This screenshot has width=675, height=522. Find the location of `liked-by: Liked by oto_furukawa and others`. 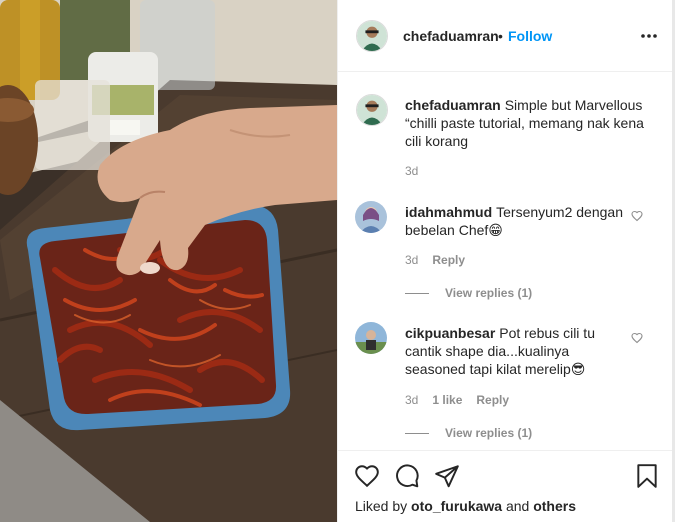

liked-by: Liked by oto_furukawa and others is located at coordinates (465, 506).